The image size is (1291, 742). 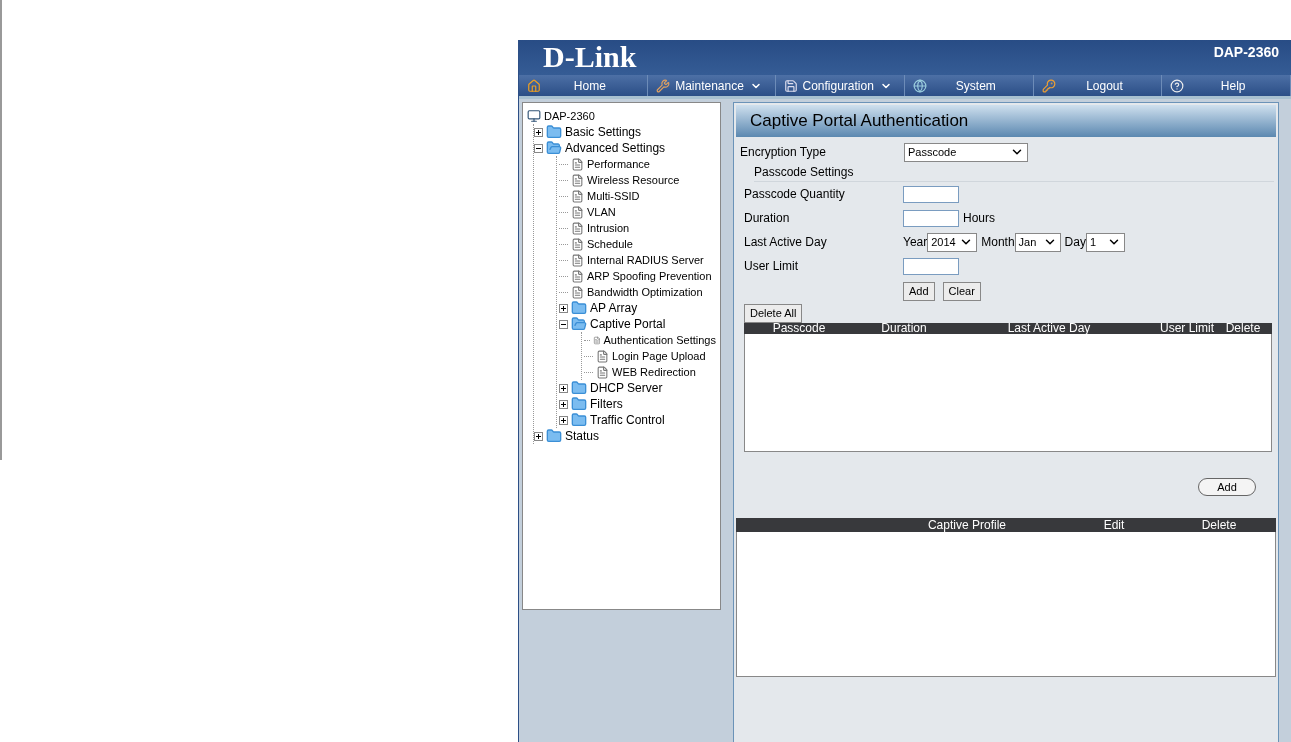 What do you see at coordinates (606, 404) in the screenshot?
I see `tree-item: Filters` at bounding box center [606, 404].